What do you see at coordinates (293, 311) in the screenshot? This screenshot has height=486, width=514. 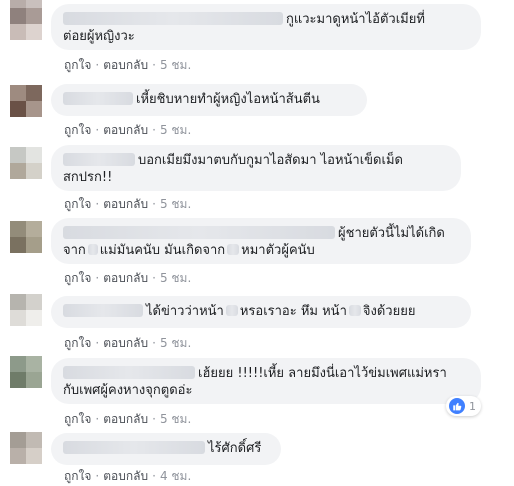 I see `comment-line: หรอเราอะ หึม หน้า` at bounding box center [293, 311].